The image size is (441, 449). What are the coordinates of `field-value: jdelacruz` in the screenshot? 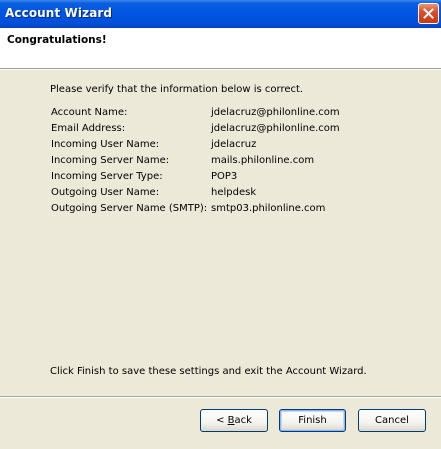 It's located at (234, 144).